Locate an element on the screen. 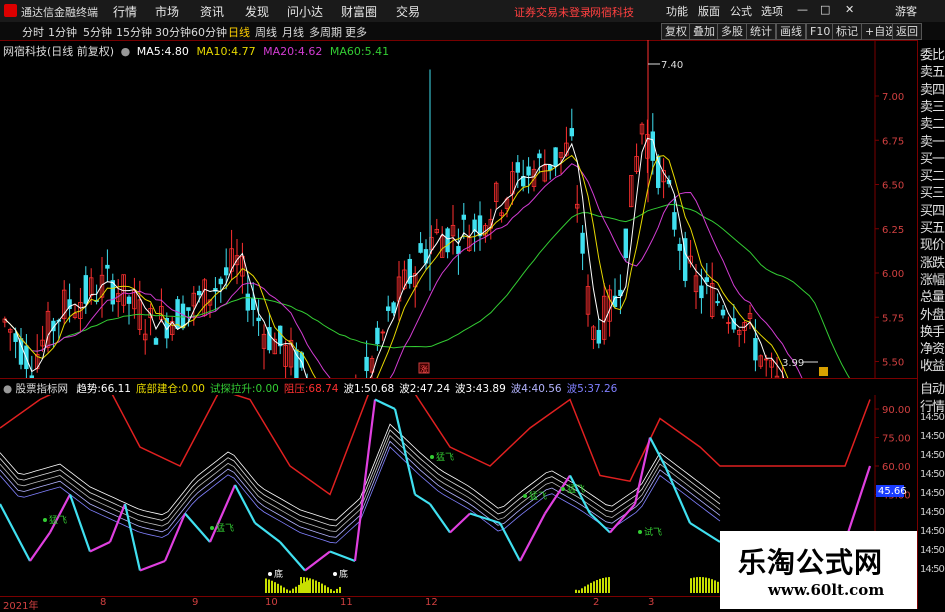 The width and height of the screenshot is (945, 612). side-label-6: 买一 is located at coordinates (932, 157).